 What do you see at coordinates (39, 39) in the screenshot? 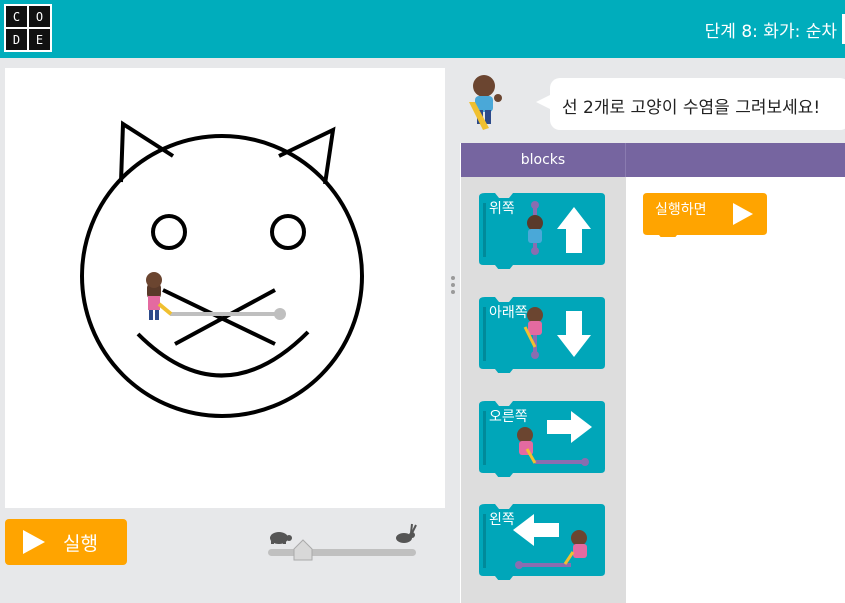
I see `logo-letter: E` at bounding box center [39, 39].